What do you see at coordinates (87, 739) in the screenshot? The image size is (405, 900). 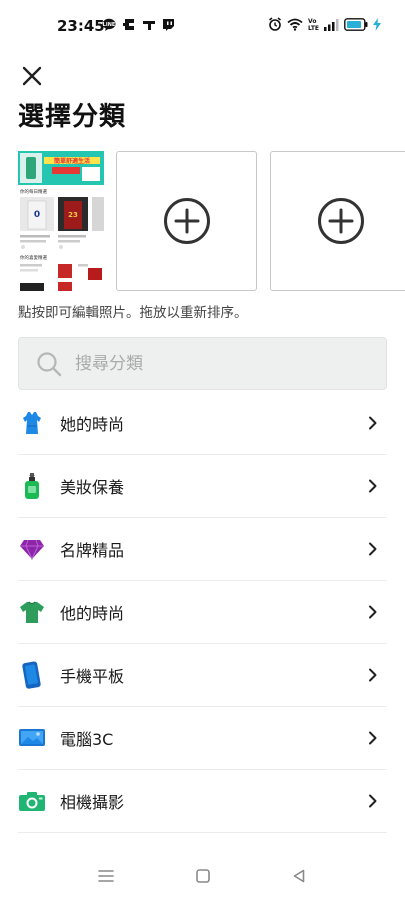 I see `category-label: 電腦3C` at bounding box center [87, 739].